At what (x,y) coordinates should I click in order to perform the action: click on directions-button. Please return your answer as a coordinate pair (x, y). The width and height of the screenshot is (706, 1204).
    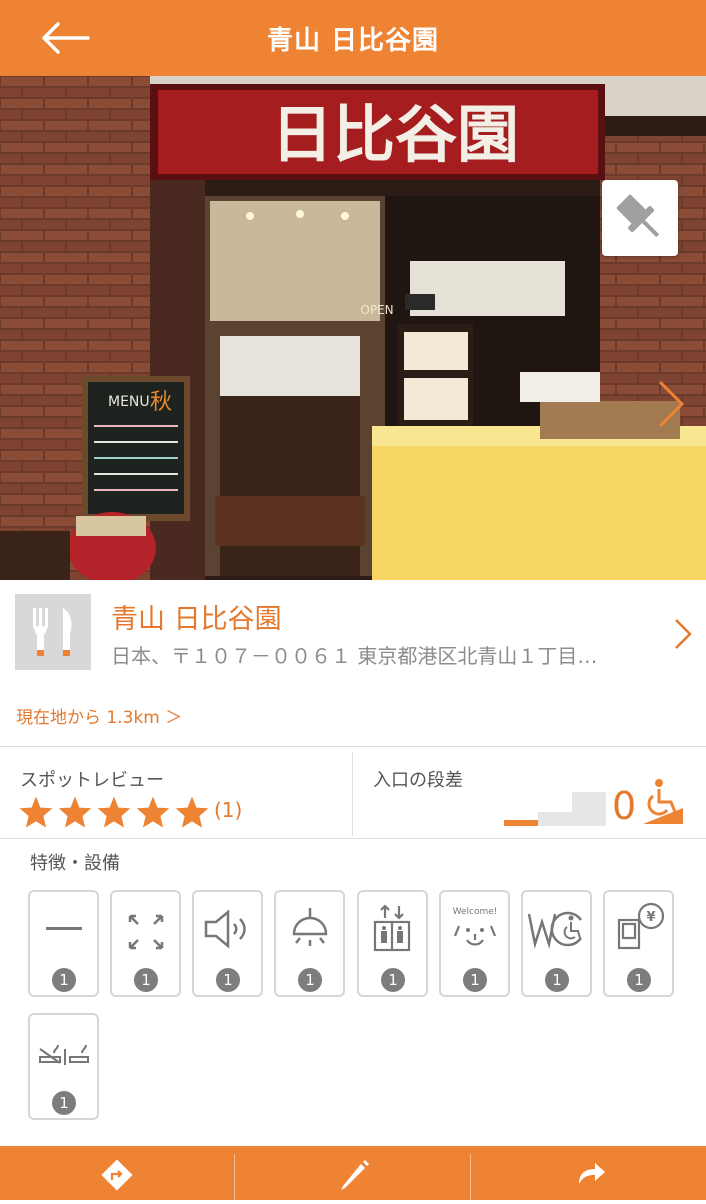
    Looking at the image, I should click on (117, 1173).